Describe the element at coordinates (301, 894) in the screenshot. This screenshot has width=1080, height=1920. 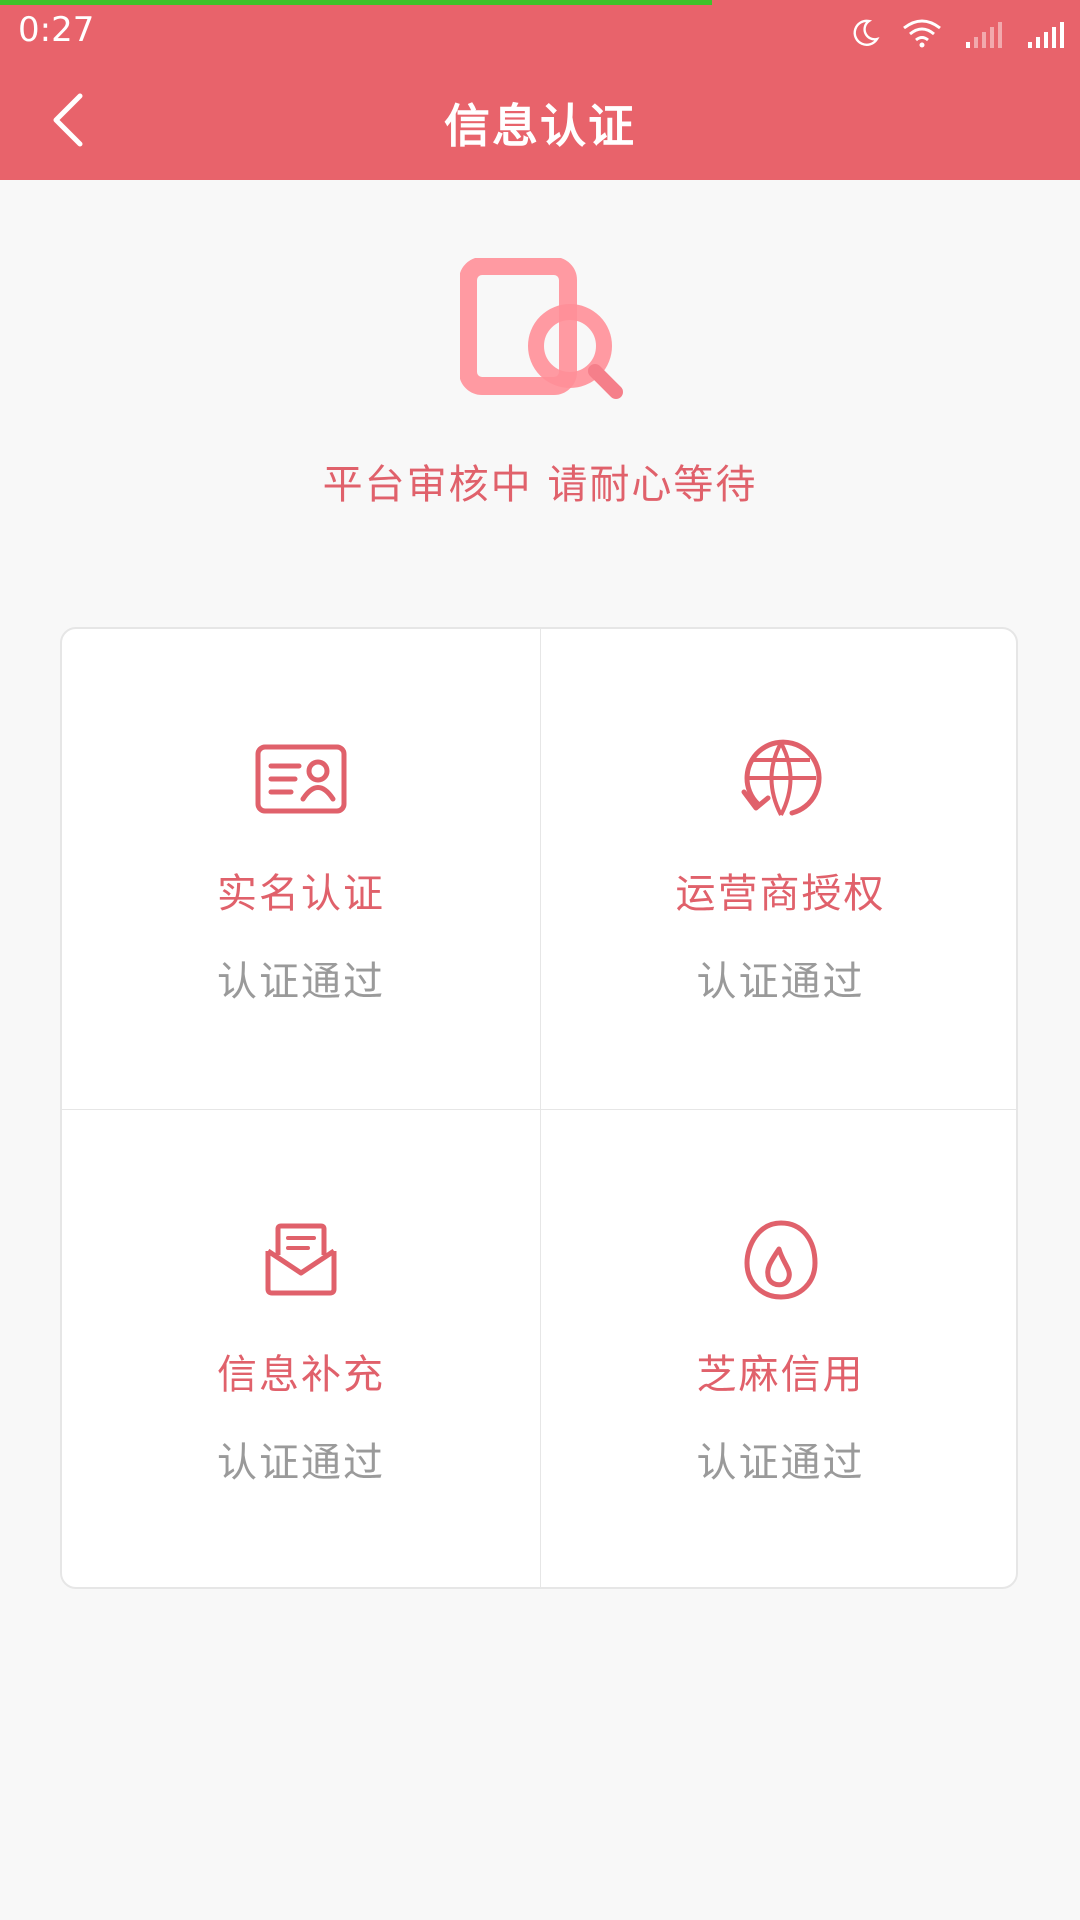
I see `item-title: 实名认证` at that location.